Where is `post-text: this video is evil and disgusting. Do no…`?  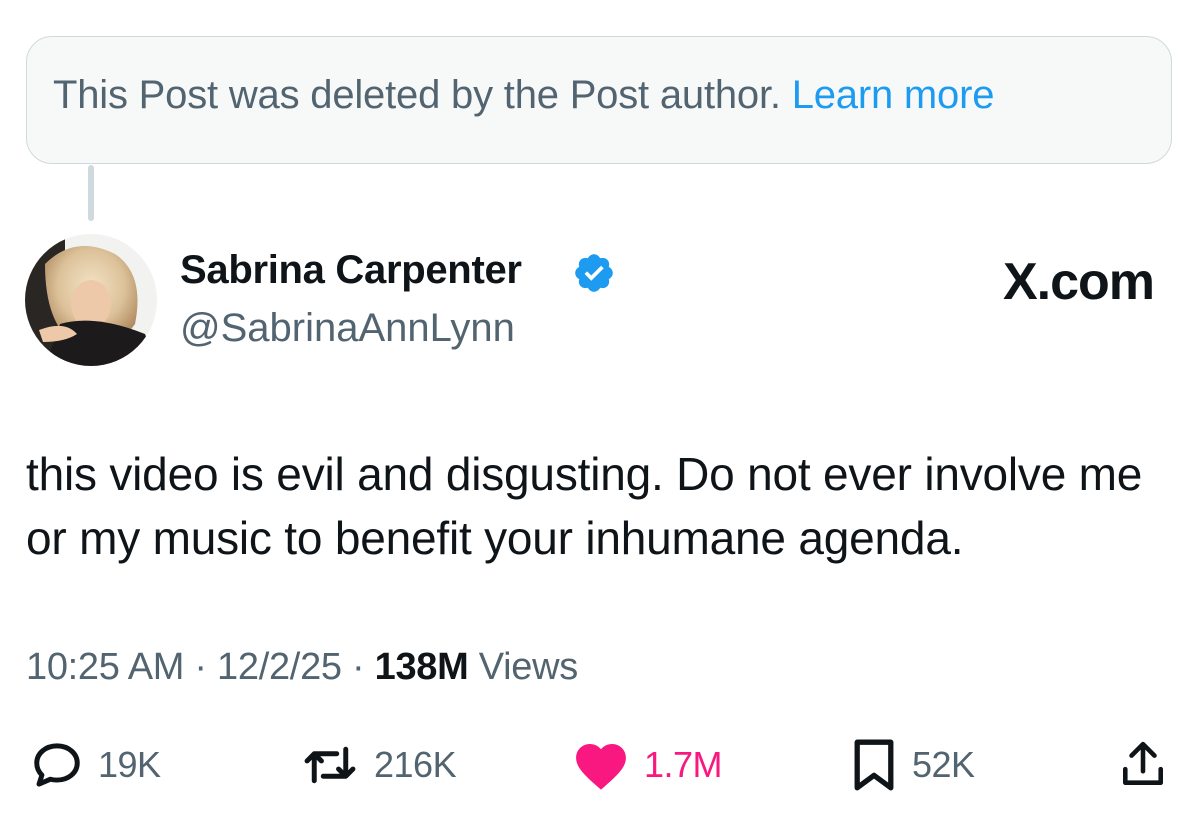 post-text: this video is evil and disgusting. Do no… is located at coordinates (584, 506).